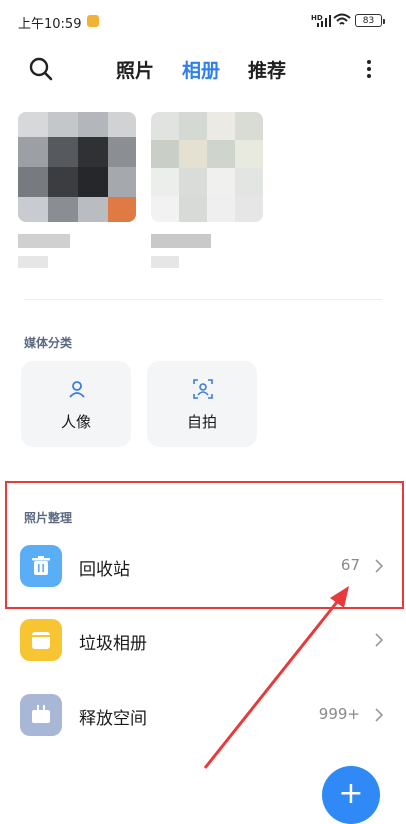  Describe the element at coordinates (203, 299) in the screenshot. I see `section-divider` at that location.